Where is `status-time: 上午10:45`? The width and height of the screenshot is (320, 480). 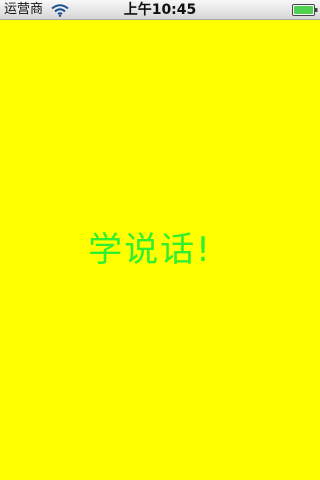 status-time: 上午10:45 is located at coordinates (160, 10).